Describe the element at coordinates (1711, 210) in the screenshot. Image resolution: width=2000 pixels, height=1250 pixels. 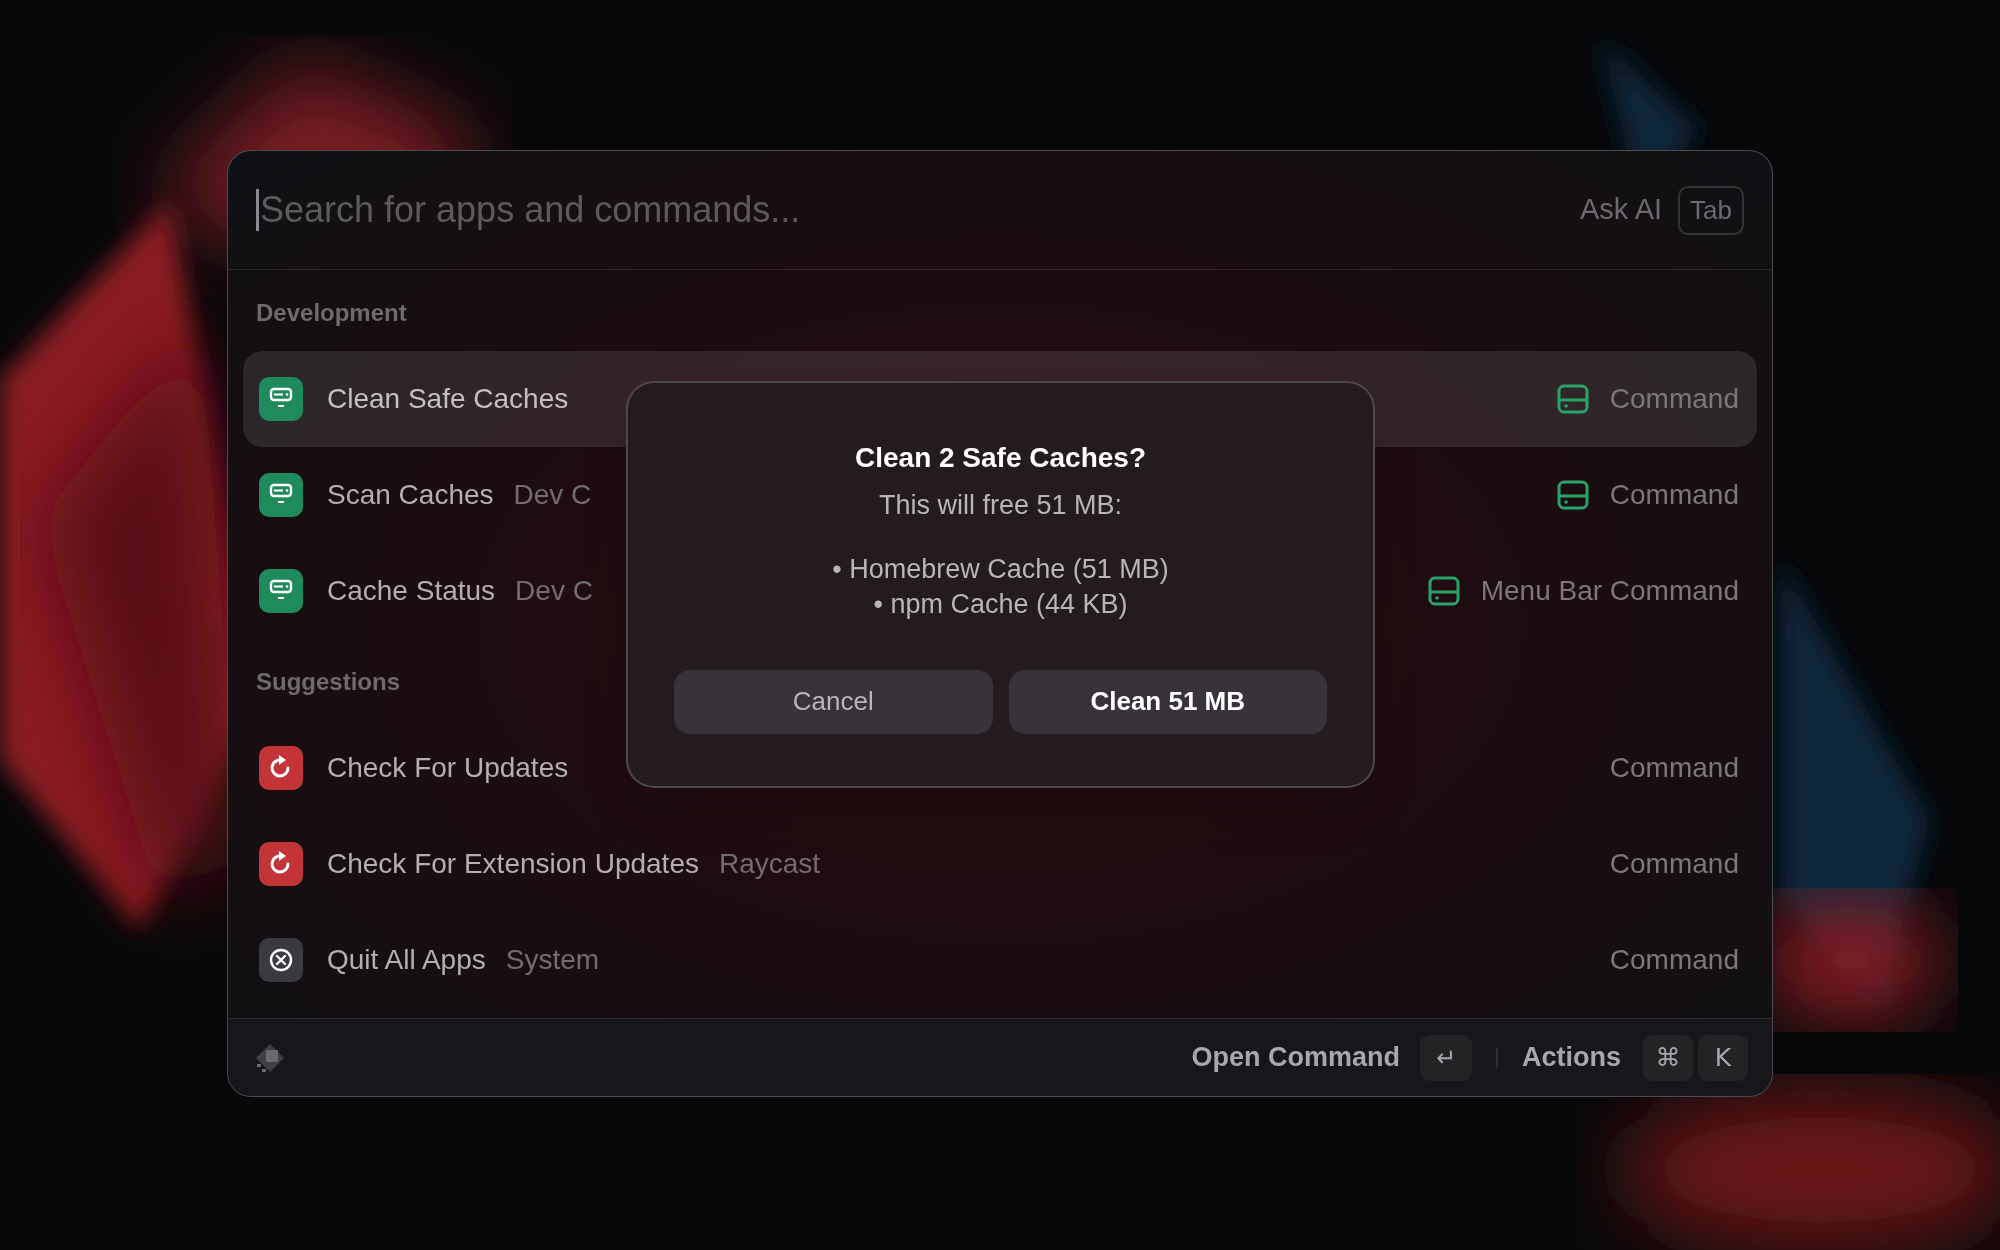
I see `tab-key-hint: Tab` at that location.